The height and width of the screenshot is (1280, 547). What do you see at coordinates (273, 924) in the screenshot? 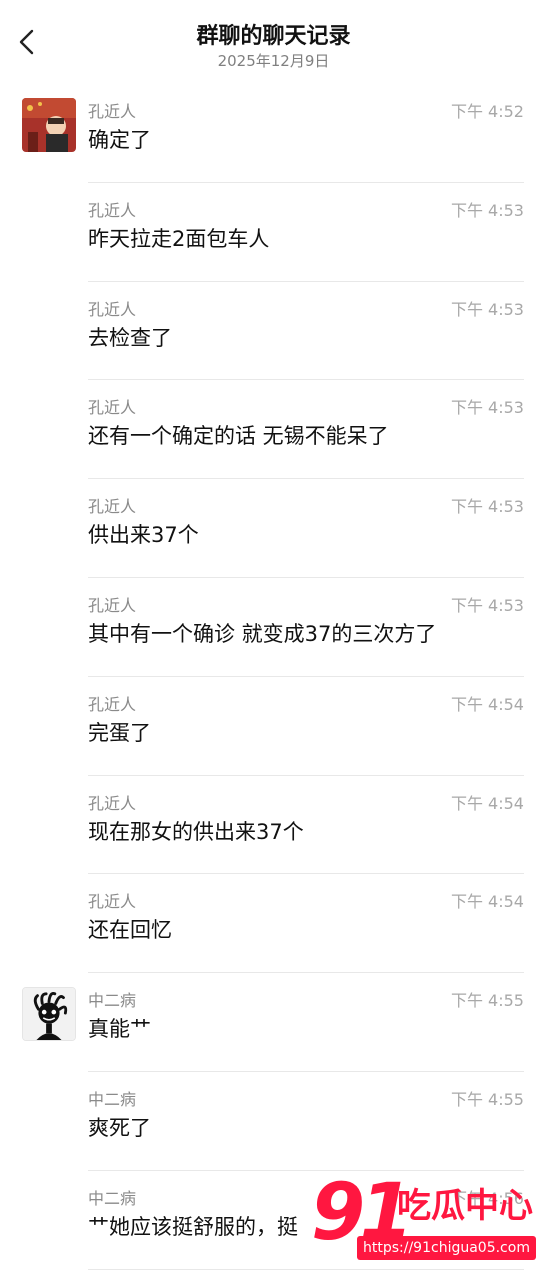
I see `message-item: 孔近人 下午 4:54 还在回忆` at bounding box center [273, 924].